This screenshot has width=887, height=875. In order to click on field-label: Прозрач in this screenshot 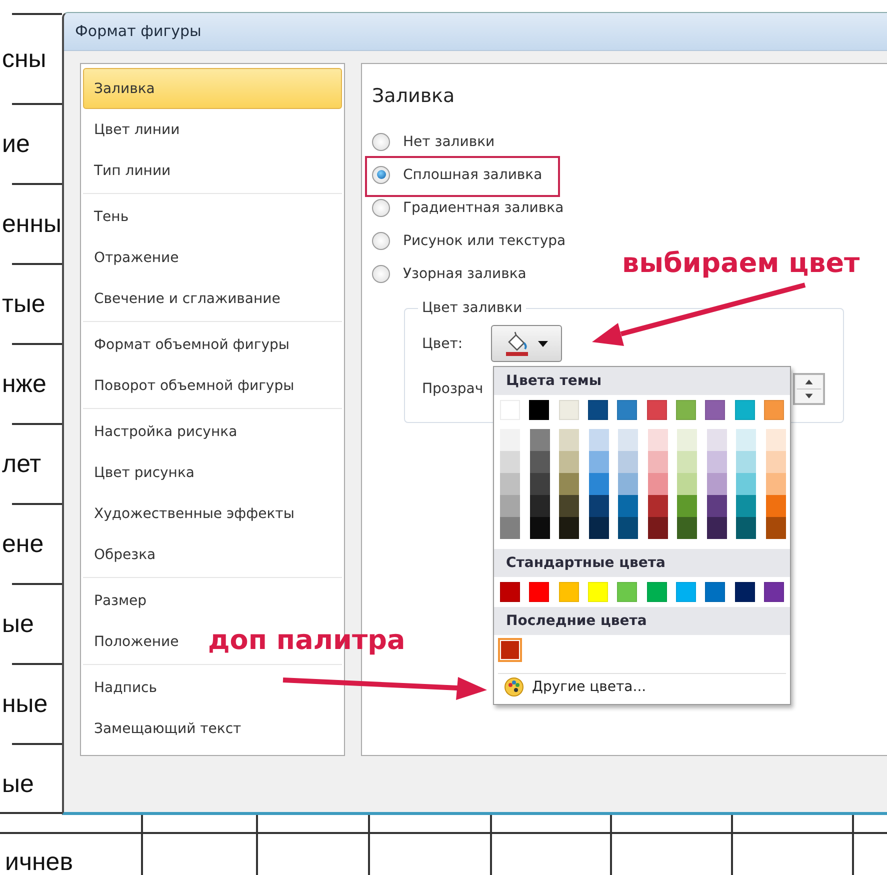, I will do `click(453, 389)`.